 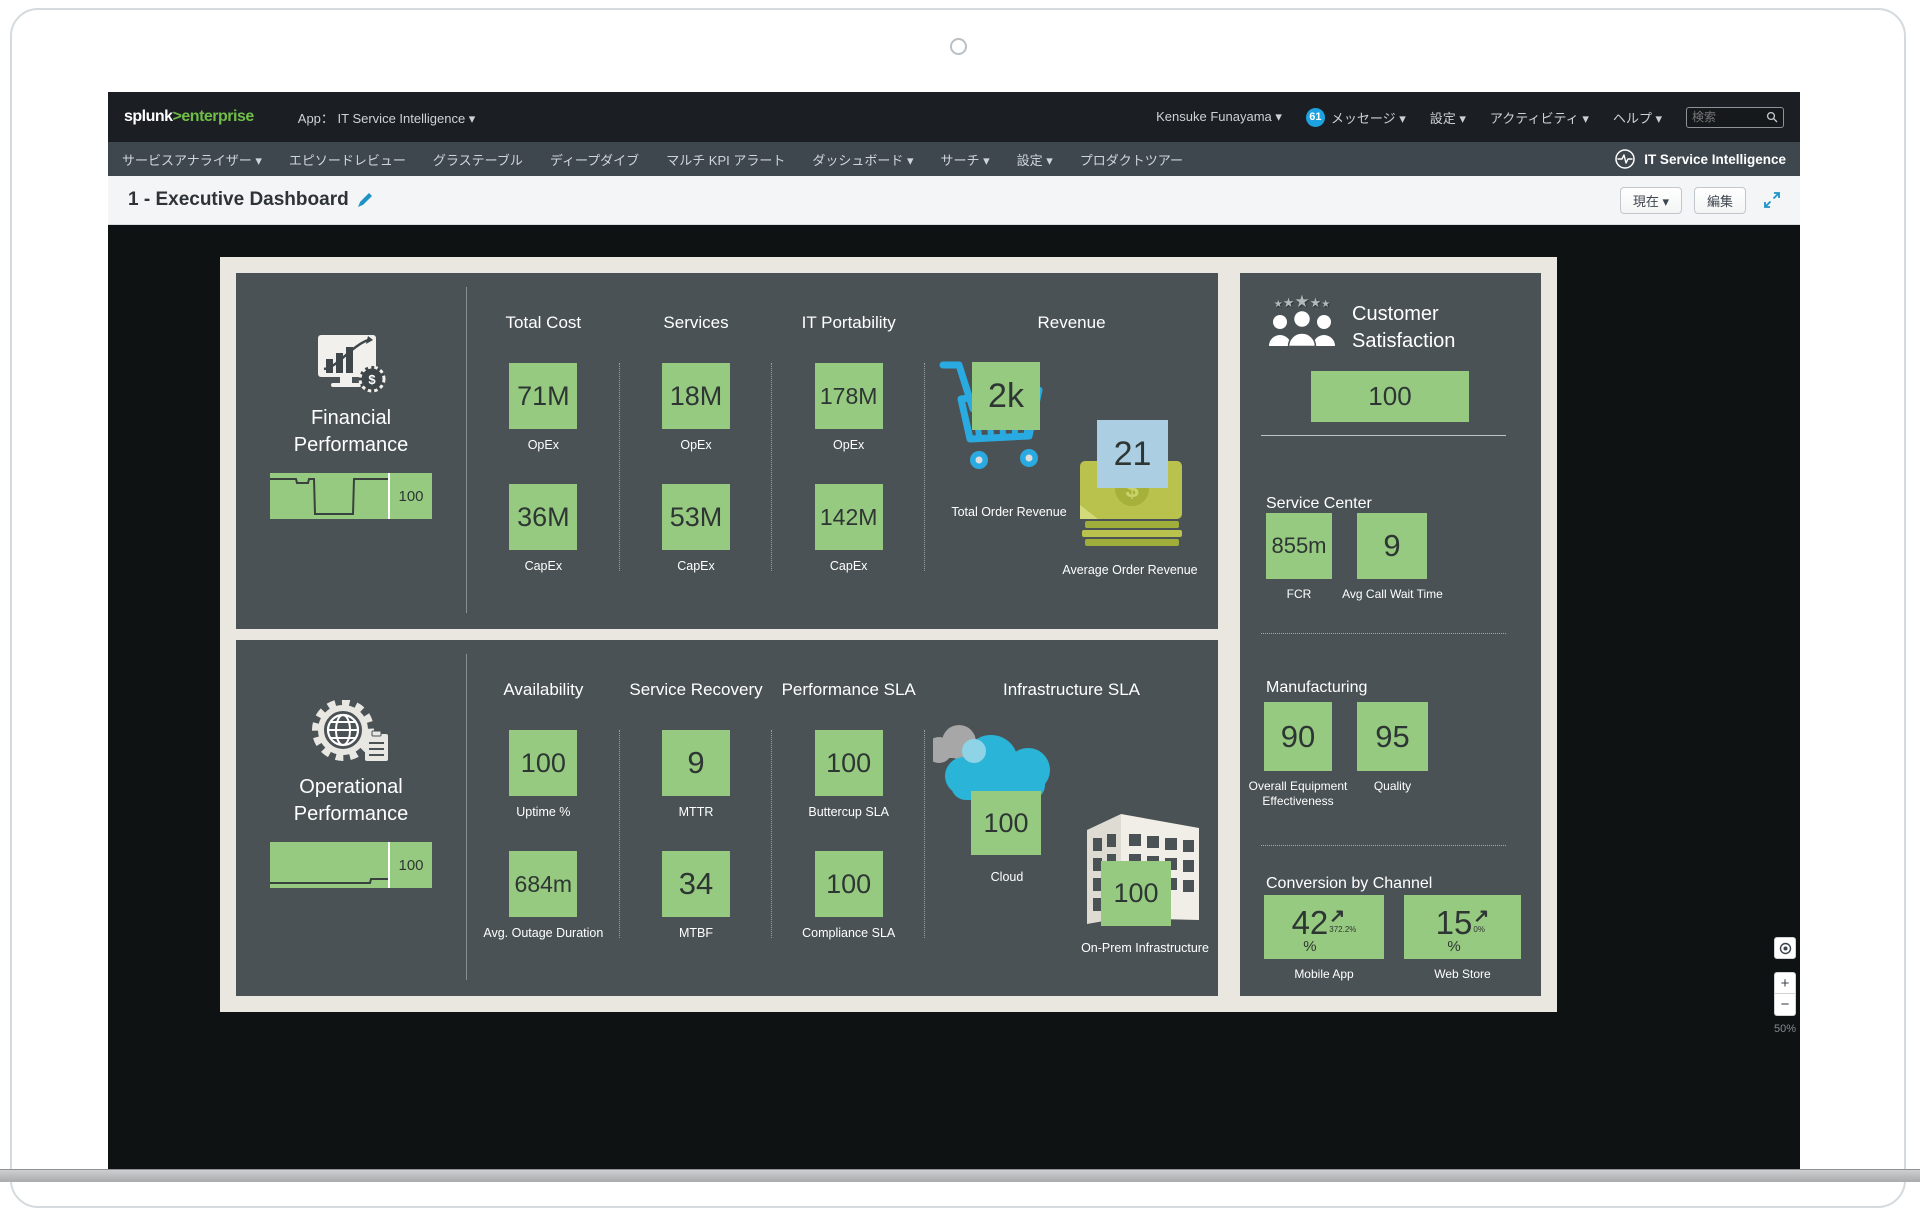 What do you see at coordinates (1310, 923) in the screenshot?
I see `conversion-number: 42` at bounding box center [1310, 923].